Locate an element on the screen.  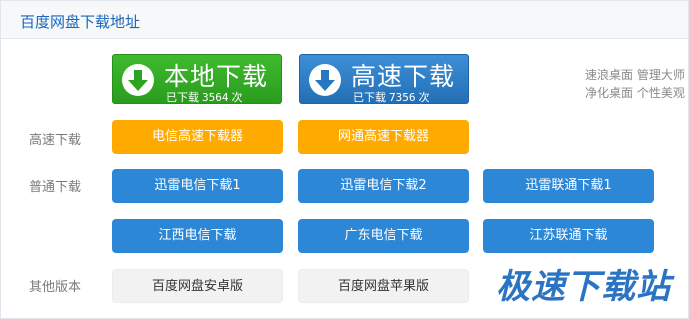
jiangxi-telecom-button: 江西电信下载 is located at coordinates (197, 236).